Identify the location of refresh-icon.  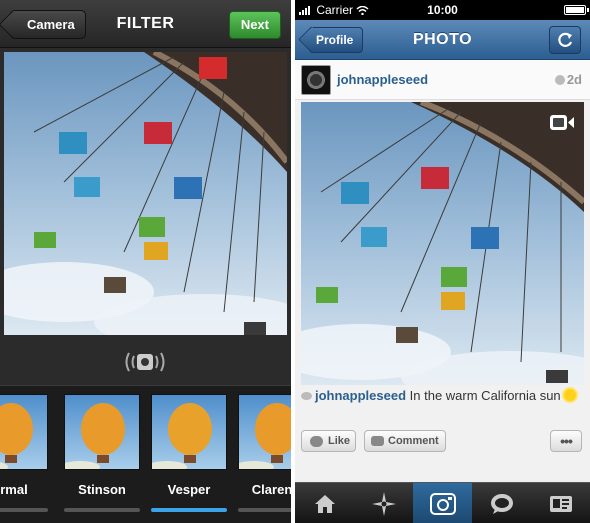
(565, 39).